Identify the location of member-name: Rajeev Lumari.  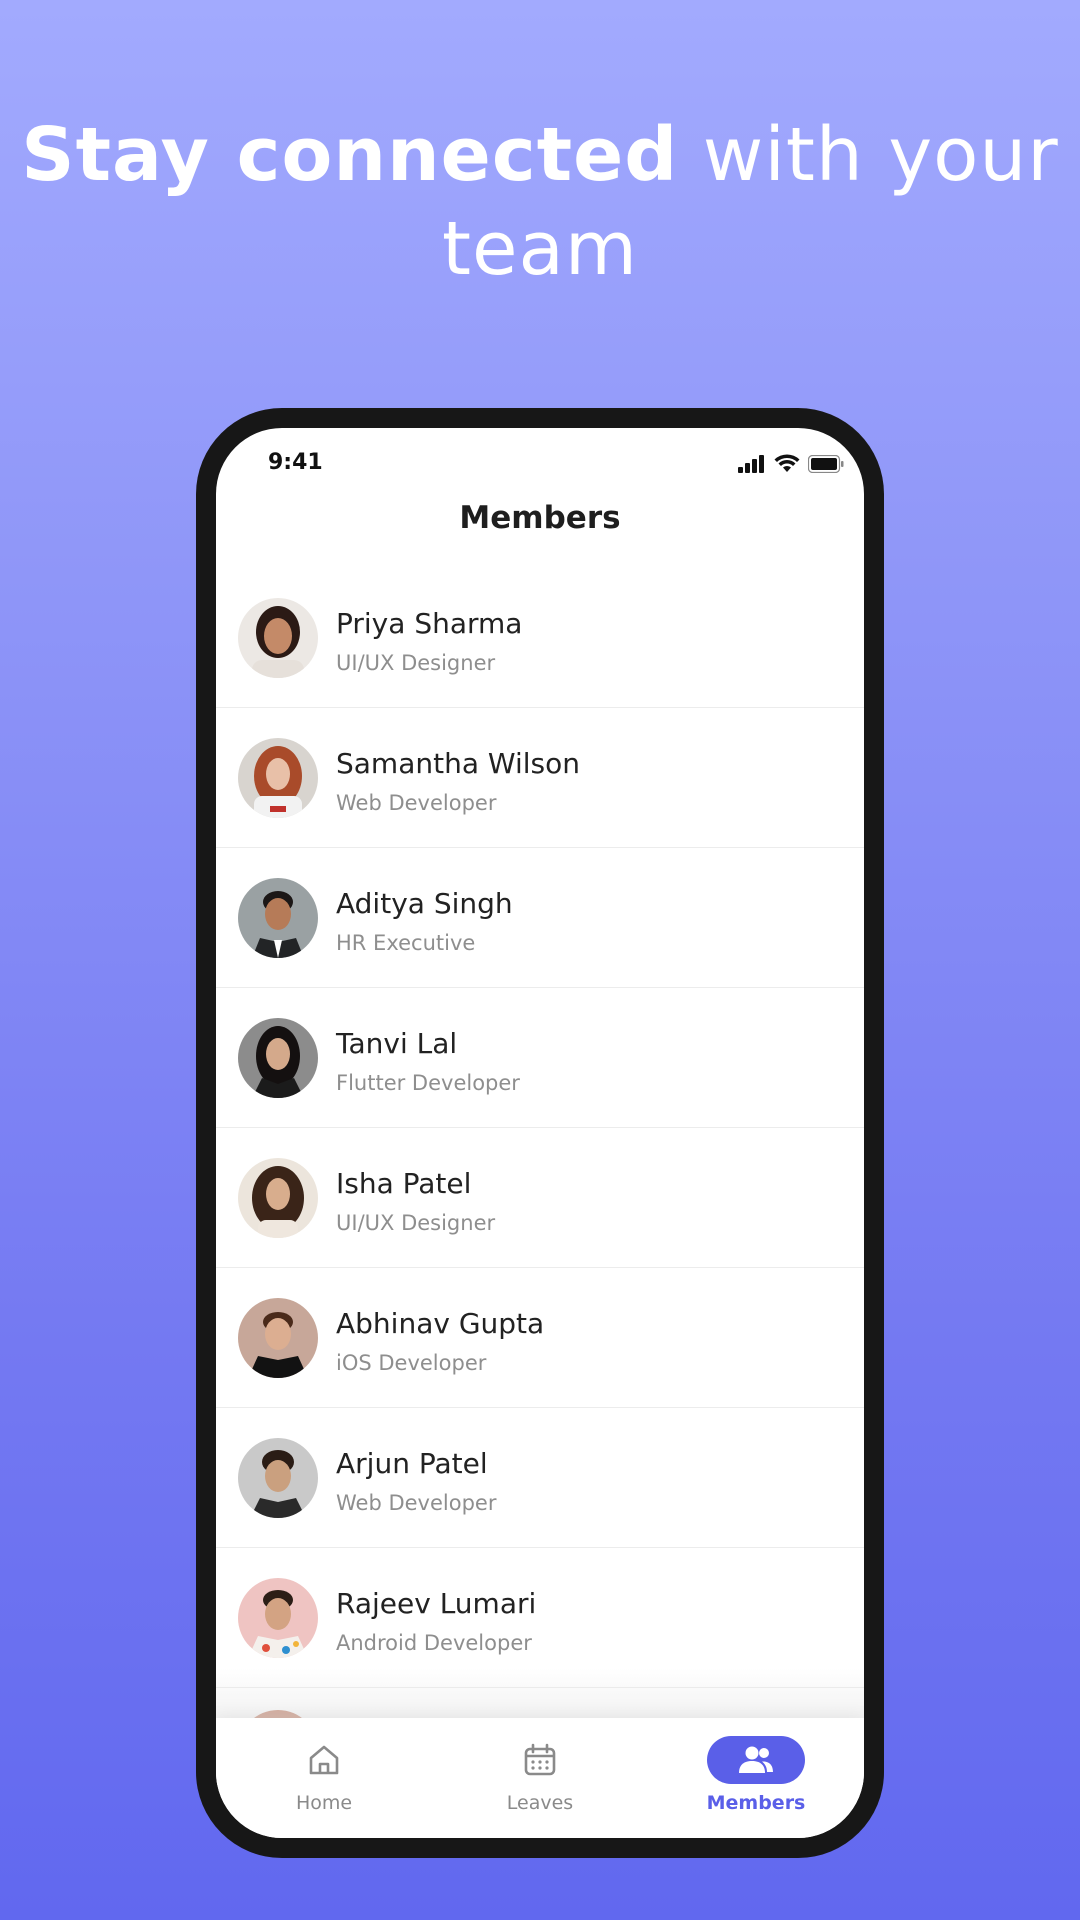
(436, 1603).